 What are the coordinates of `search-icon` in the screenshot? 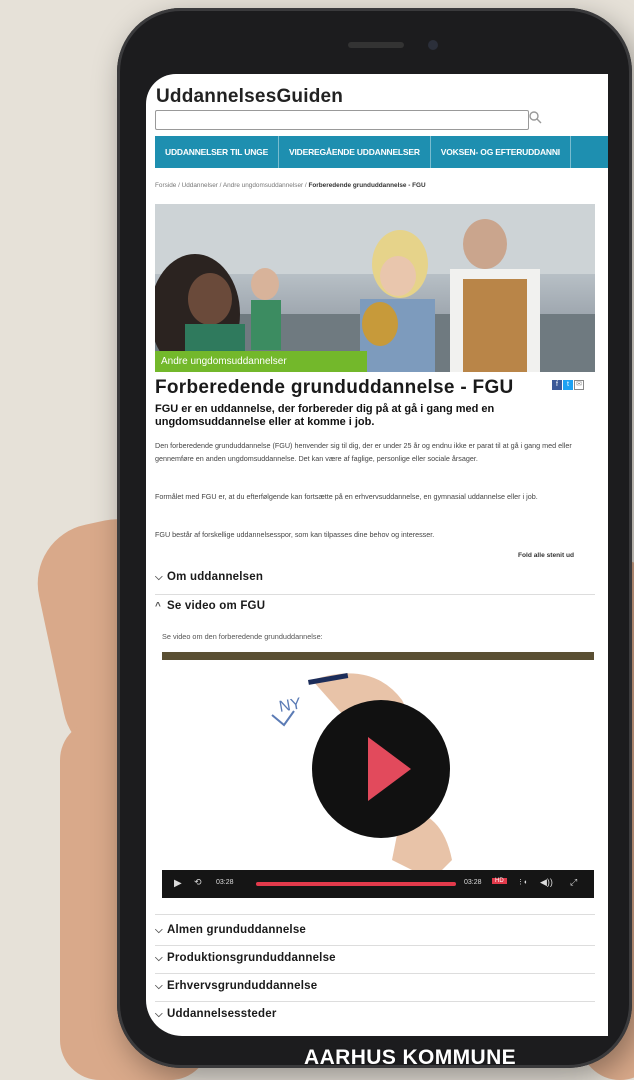 It's located at (537, 119).